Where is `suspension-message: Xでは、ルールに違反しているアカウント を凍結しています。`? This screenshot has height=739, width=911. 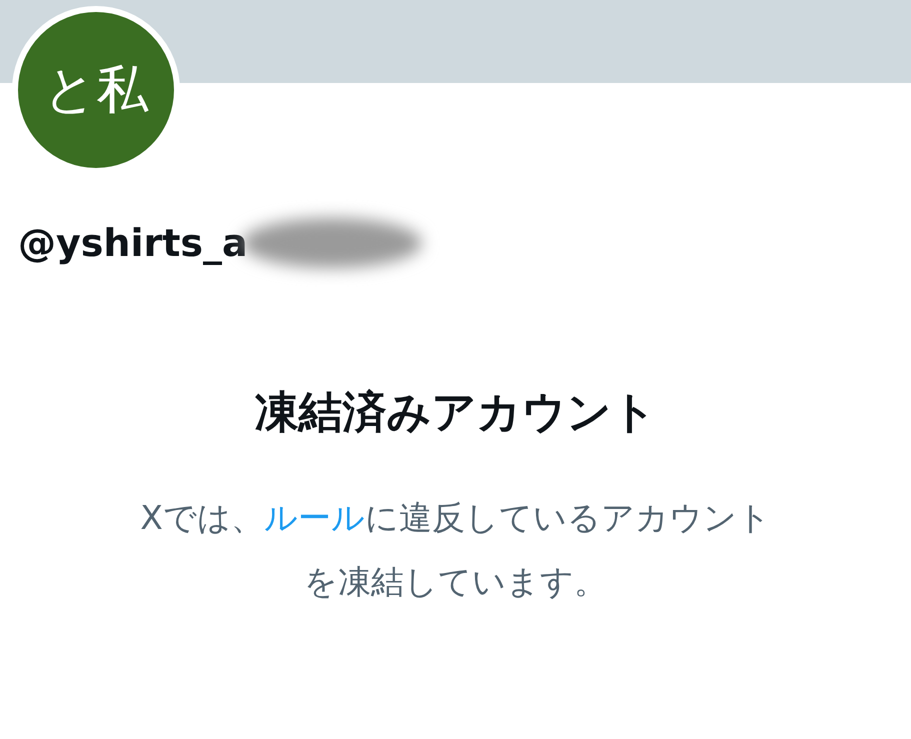 suspension-message: Xでは、ルールに違反しているアカウント を凍結しています。 is located at coordinates (455, 550).